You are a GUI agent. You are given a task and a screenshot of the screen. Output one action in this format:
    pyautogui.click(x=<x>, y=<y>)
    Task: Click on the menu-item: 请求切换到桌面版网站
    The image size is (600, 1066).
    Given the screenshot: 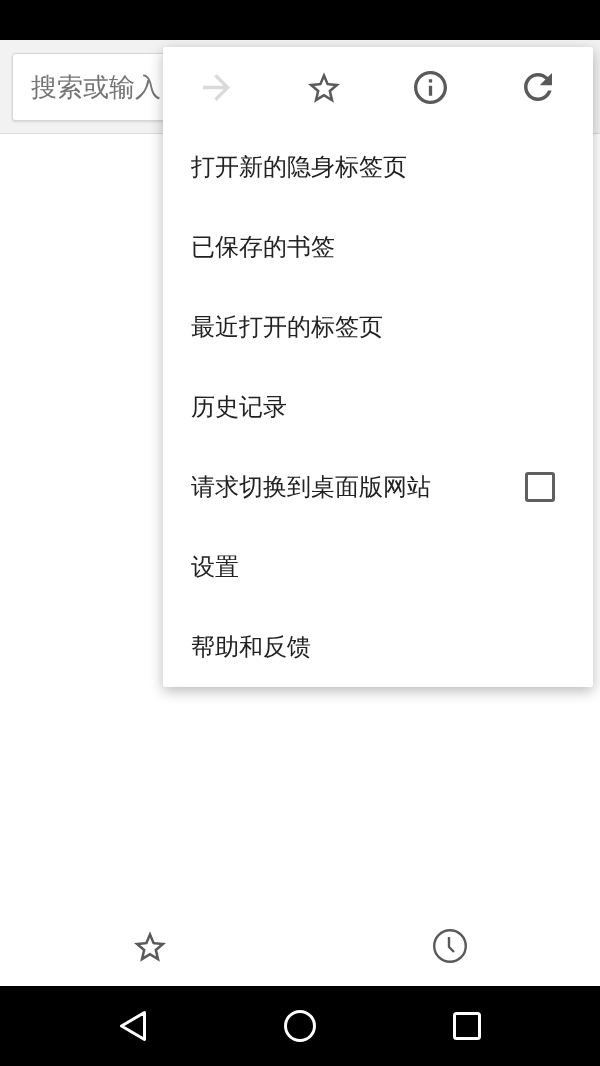 What is the action you would take?
    pyautogui.click(x=378, y=487)
    